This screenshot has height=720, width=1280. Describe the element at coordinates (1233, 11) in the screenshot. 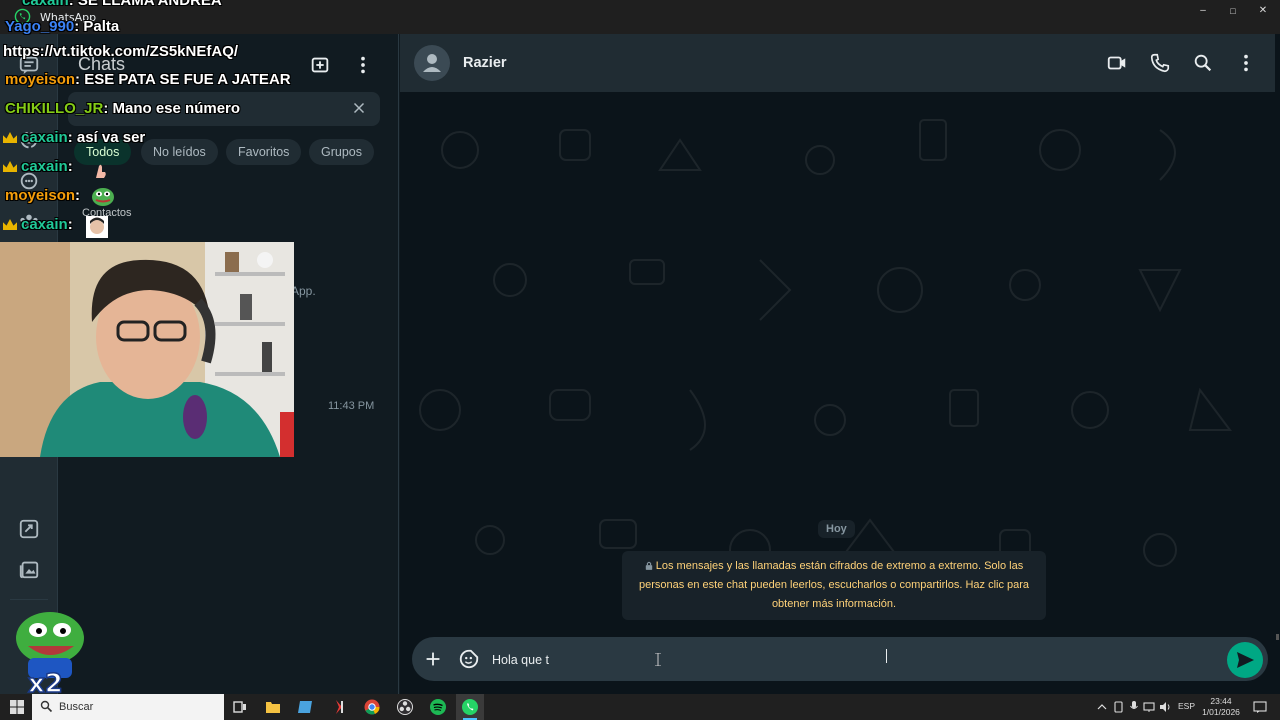

I see `maximize-button: □` at that location.